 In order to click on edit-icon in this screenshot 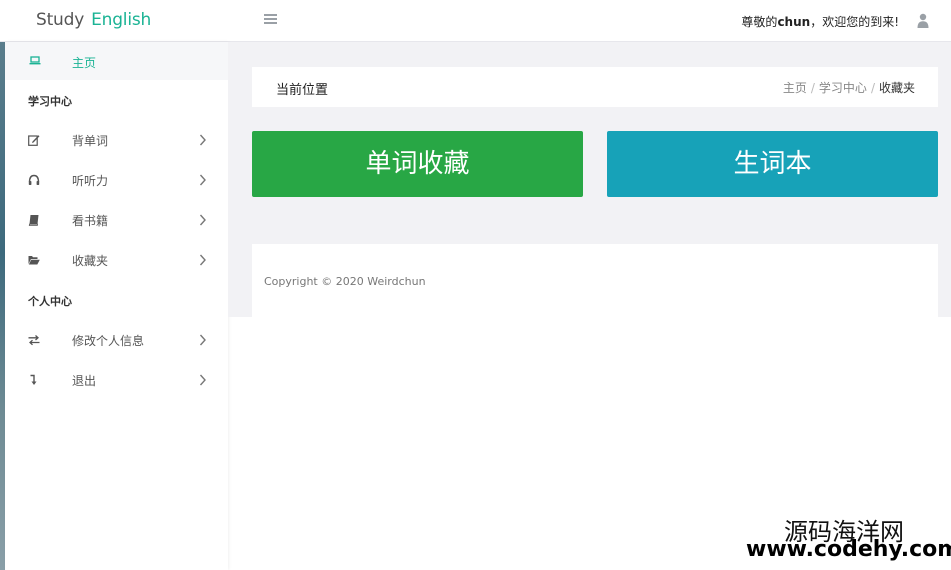, I will do `click(34, 140)`.